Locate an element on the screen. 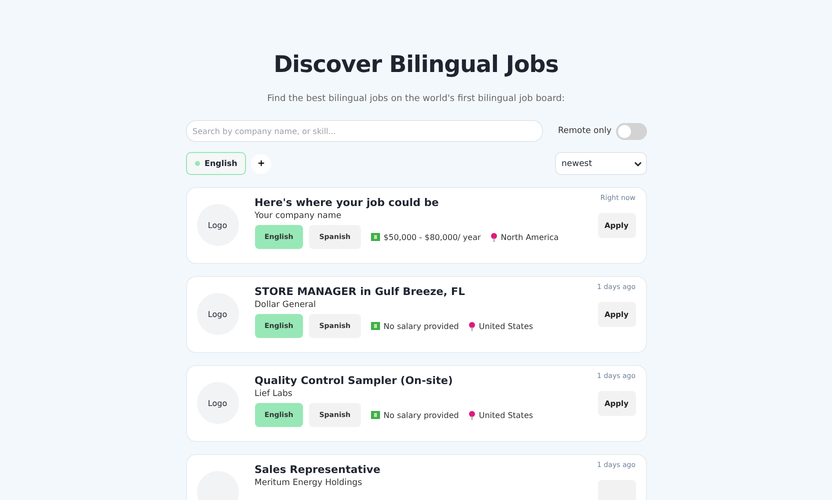 This screenshot has height=500, width=832. job-title: Here's where your job could be is located at coordinates (426, 203).